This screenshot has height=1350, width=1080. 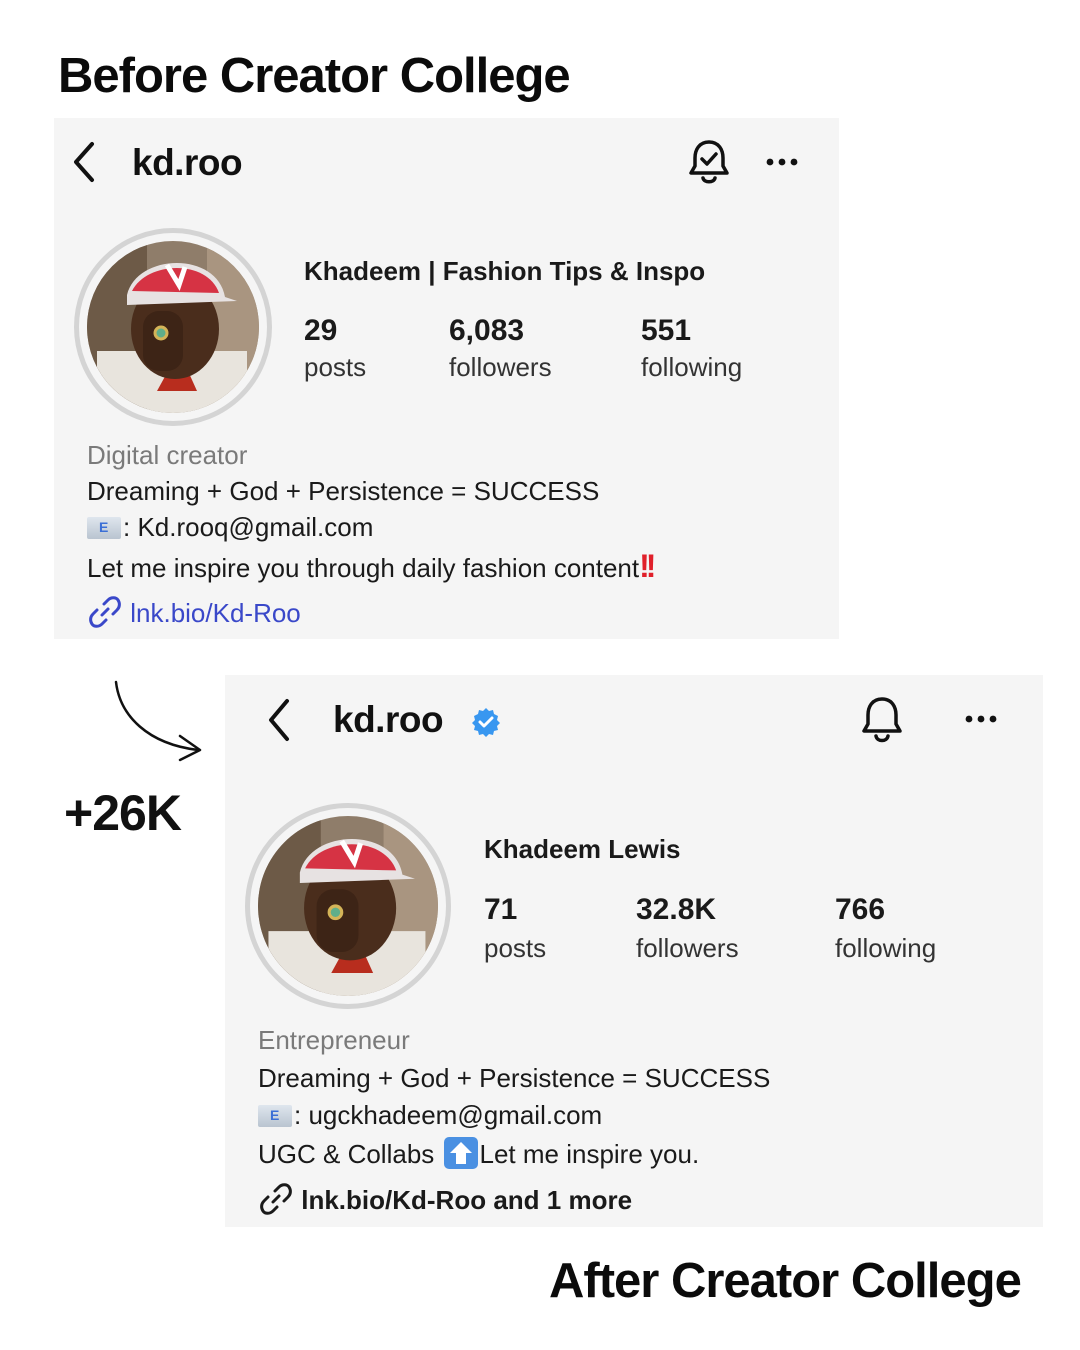 I want to click on display-name: Khadeem Lewis, so click(x=582, y=849).